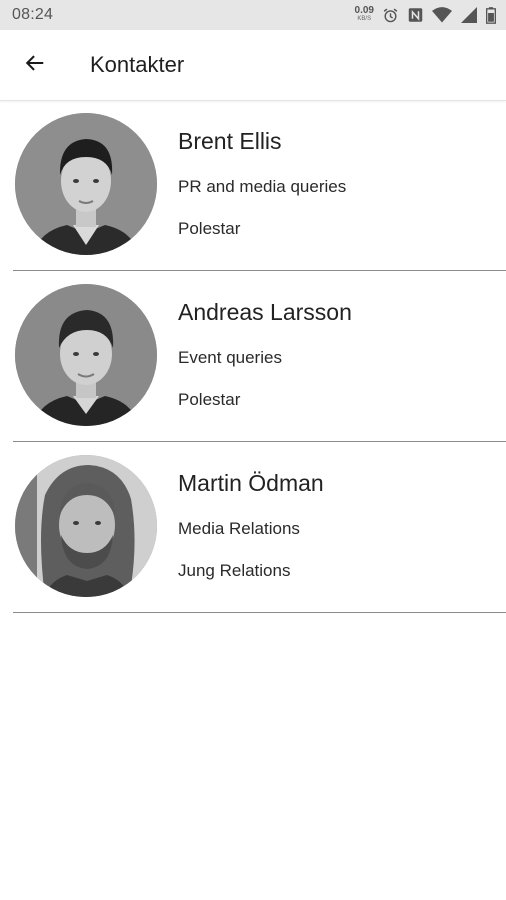 This screenshot has height=900, width=506. What do you see at coordinates (253, 65) in the screenshot?
I see `app-bar: Kontakter` at bounding box center [253, 65].